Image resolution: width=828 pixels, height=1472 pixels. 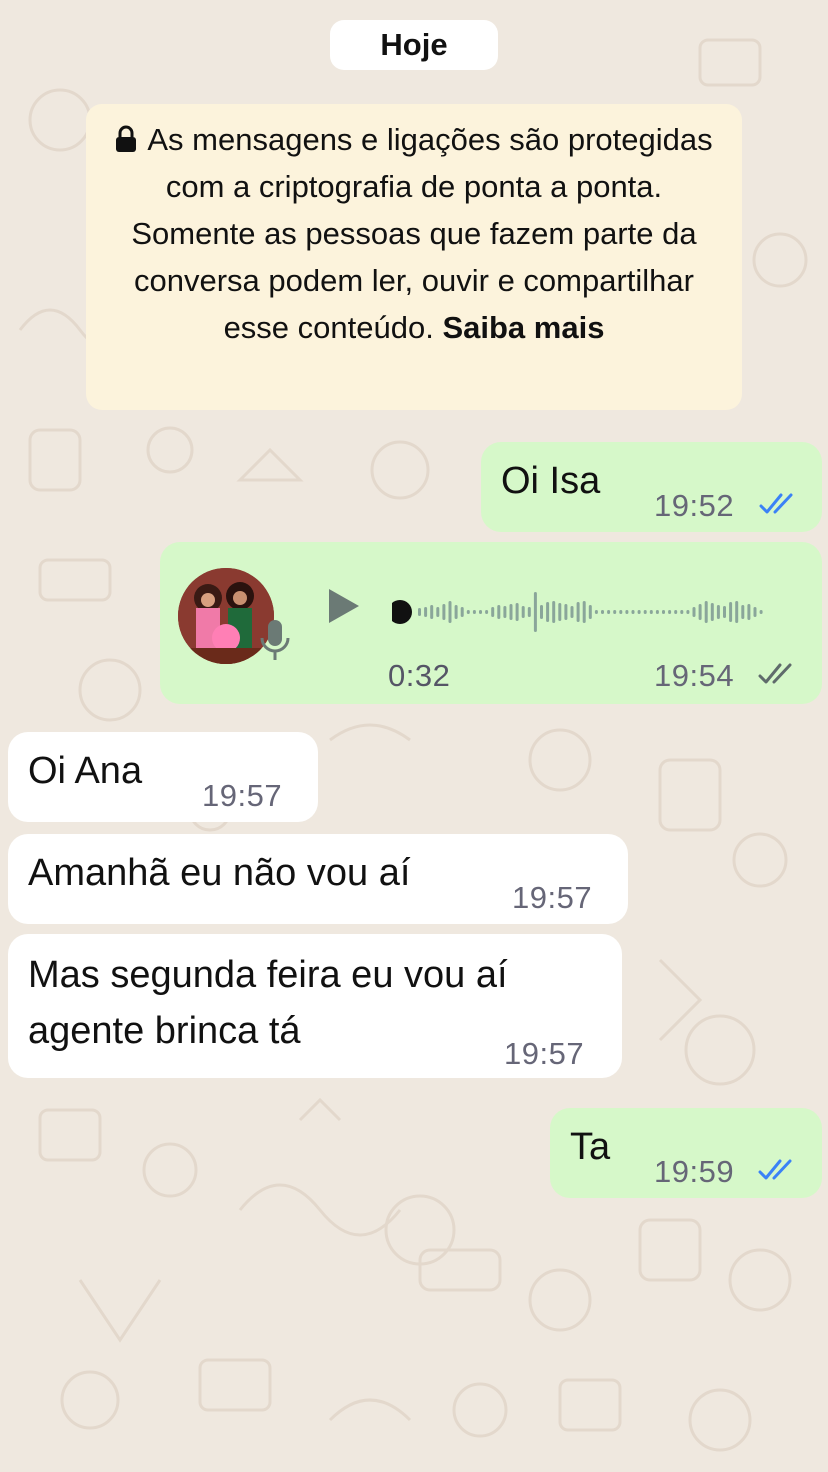 I want to click on outgoing-message: Ta 19:59, so click(x=686, y=1153).